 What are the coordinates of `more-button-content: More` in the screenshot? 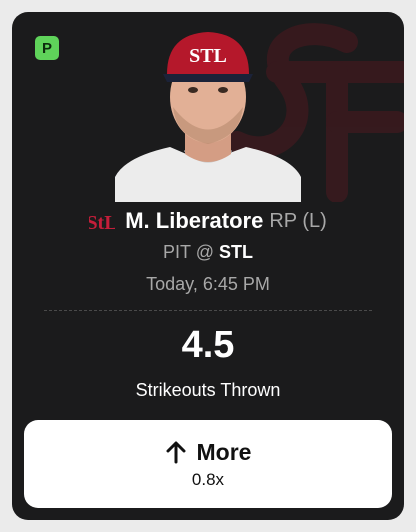 It's located at (208, 452).